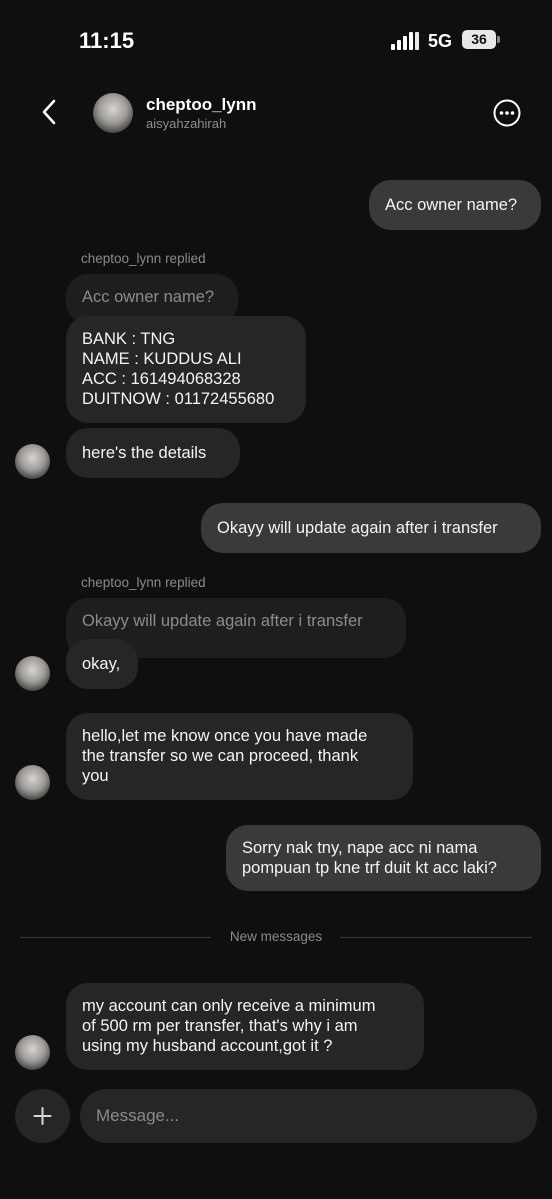  Describe the element at coordinates (225, 736) in the screenshot. I see `message-line: hello,let me know once you have made` at that location.